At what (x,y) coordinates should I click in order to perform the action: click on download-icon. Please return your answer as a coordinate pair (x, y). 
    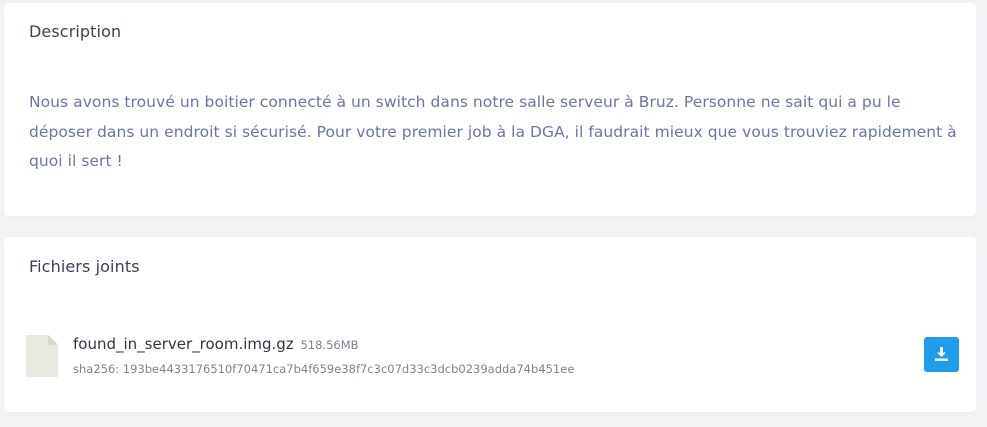
    Looking at the image, I should click on (941, 354).